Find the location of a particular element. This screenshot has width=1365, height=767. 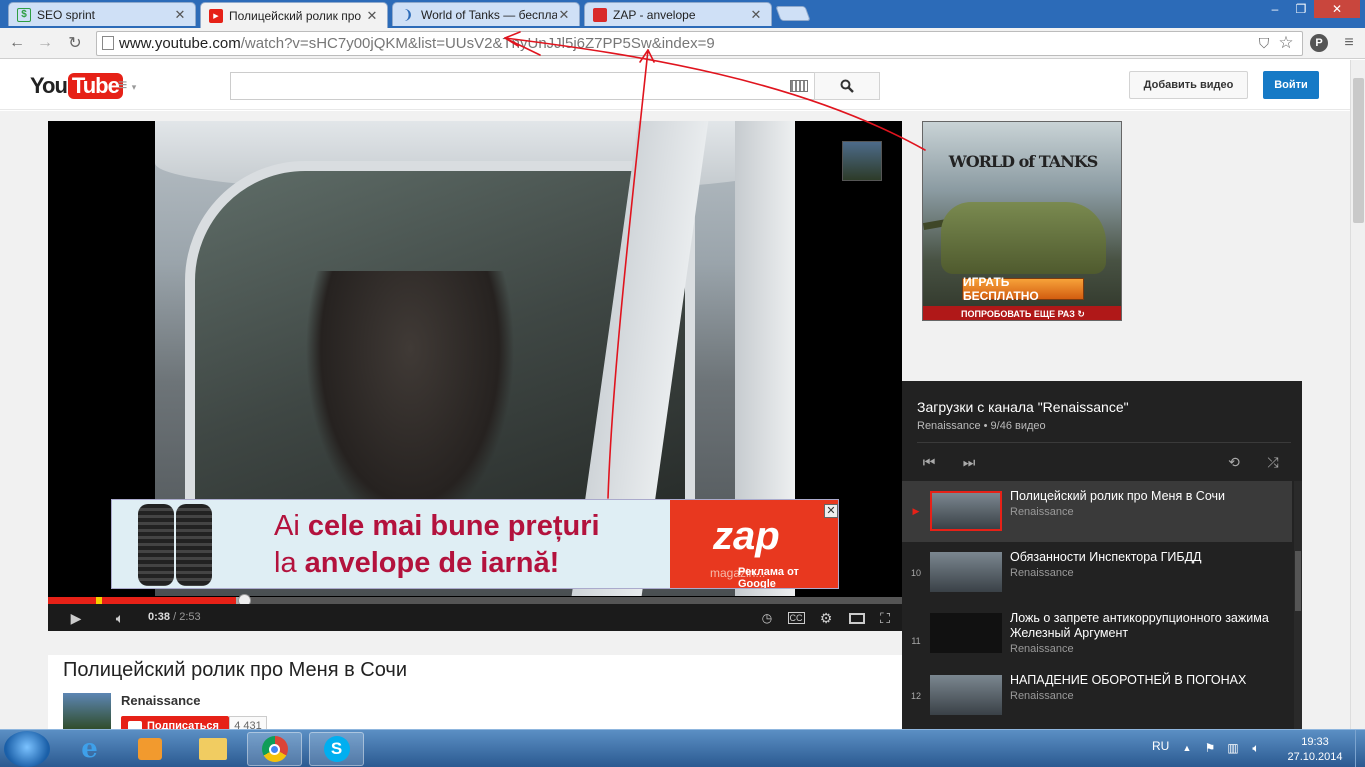

try-again-button: ПОПРОБОВАТЬ ЕЩЕ РАЗ ↻ is located at coordinates (1022, 313).